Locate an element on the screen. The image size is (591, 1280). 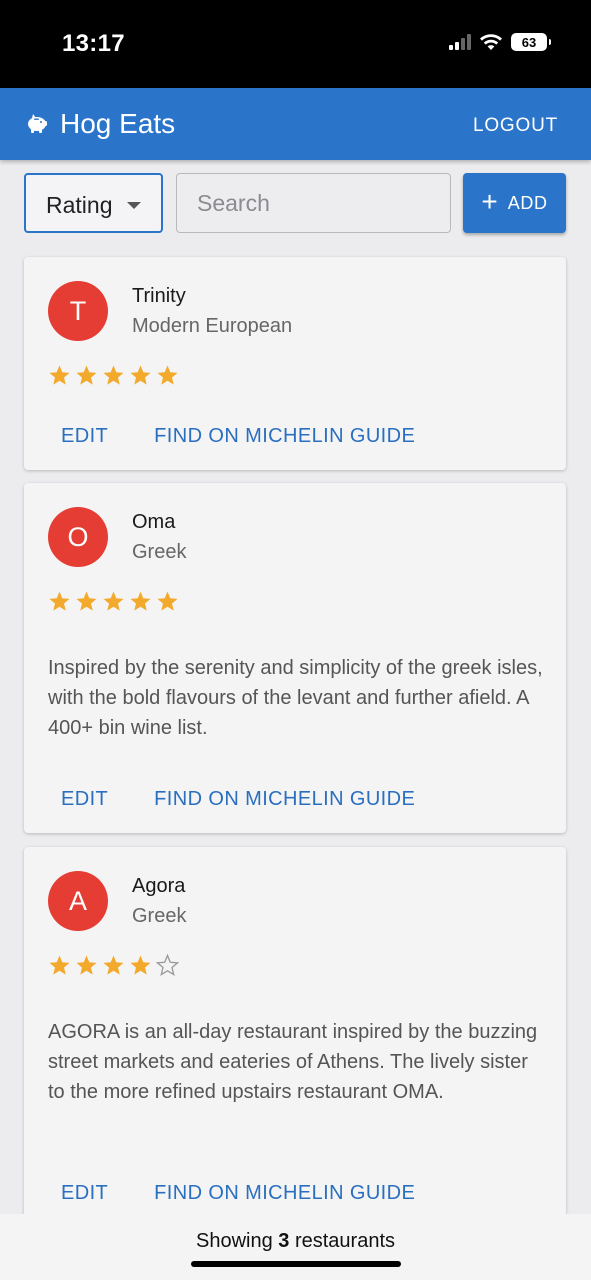
cellular-signal-icon is located at coordinates (460, 42).